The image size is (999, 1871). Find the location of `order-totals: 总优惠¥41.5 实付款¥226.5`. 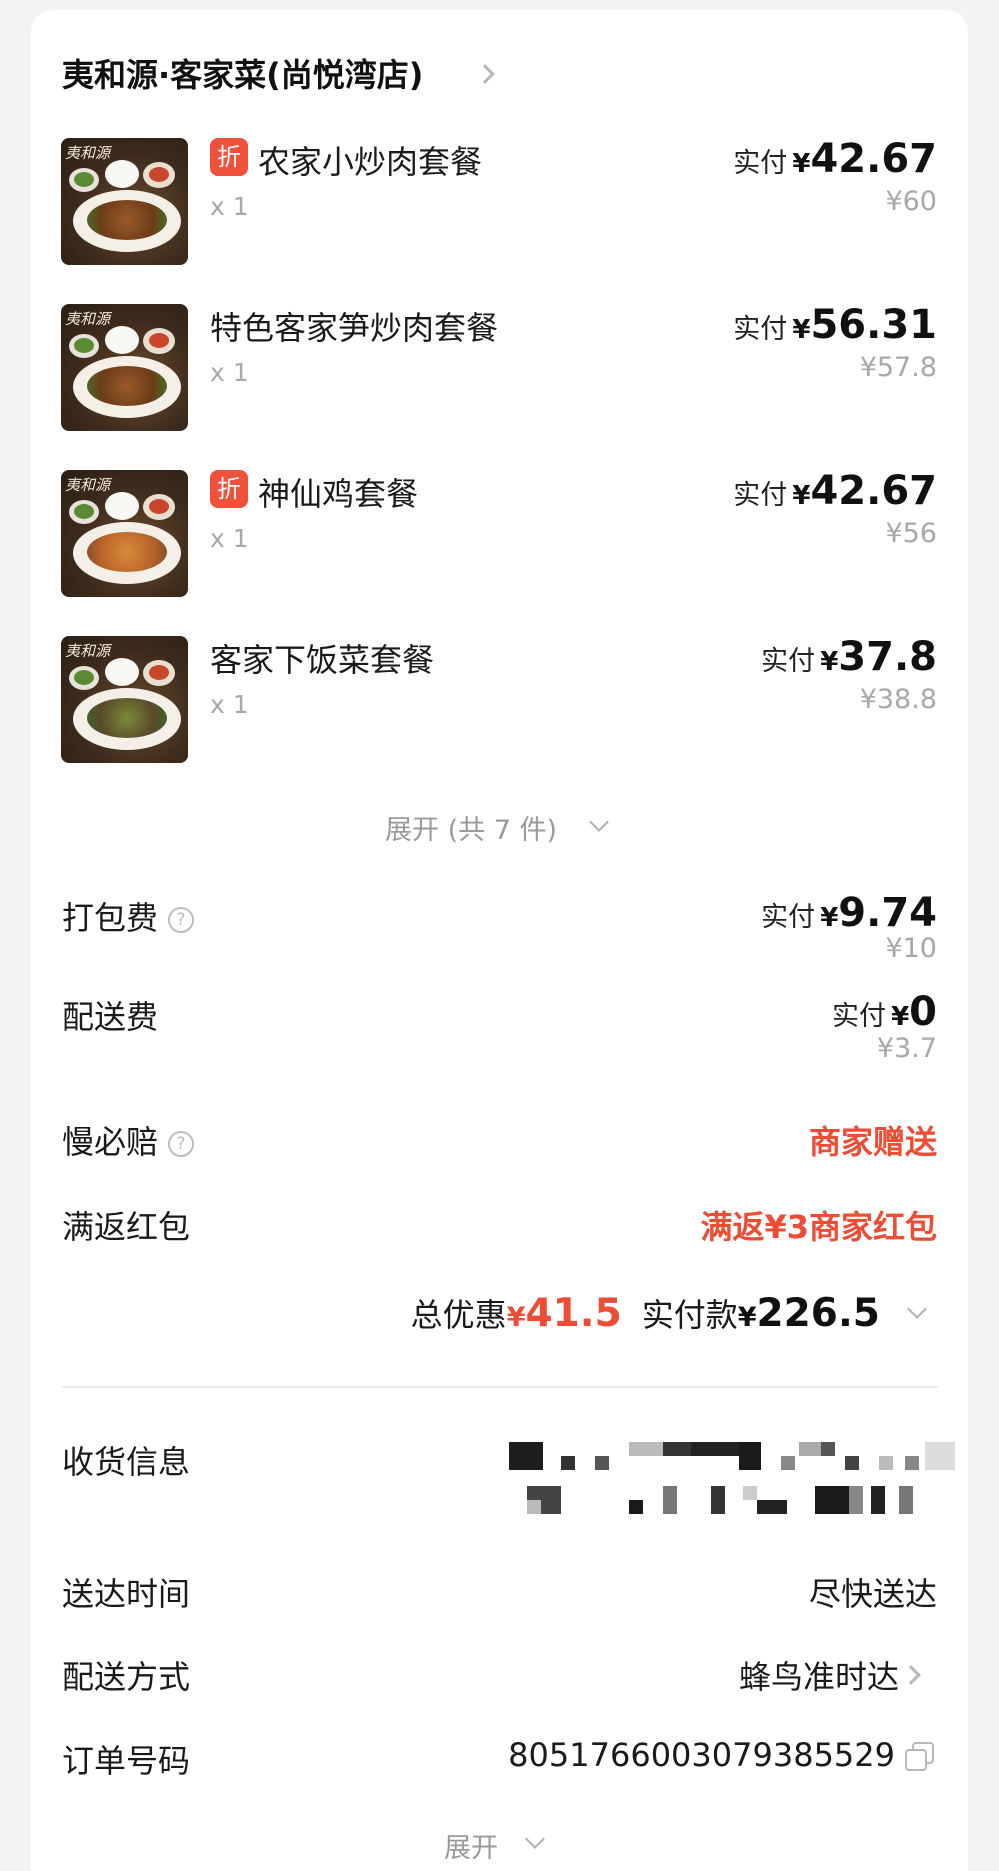

order-totals: 总优惠¥41.5 实付款¥226.5 is located at coordinates (674, 1313).